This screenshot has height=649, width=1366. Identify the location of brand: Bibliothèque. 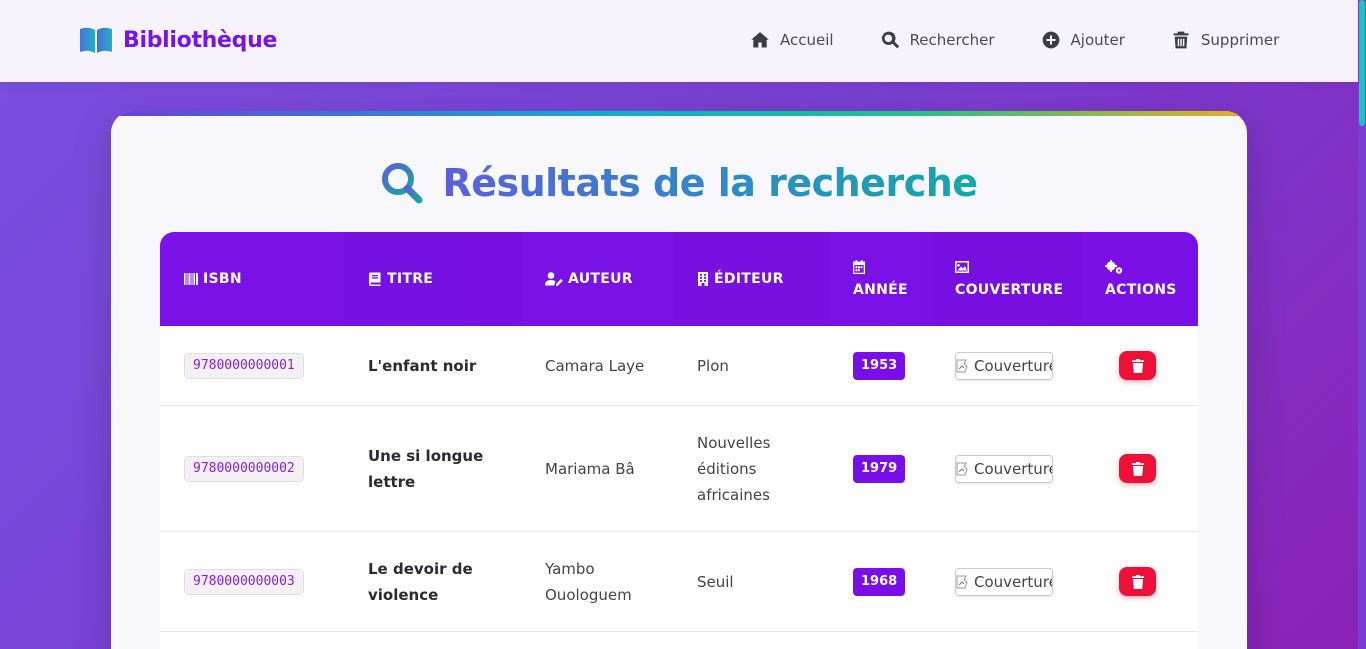
(178, 40).